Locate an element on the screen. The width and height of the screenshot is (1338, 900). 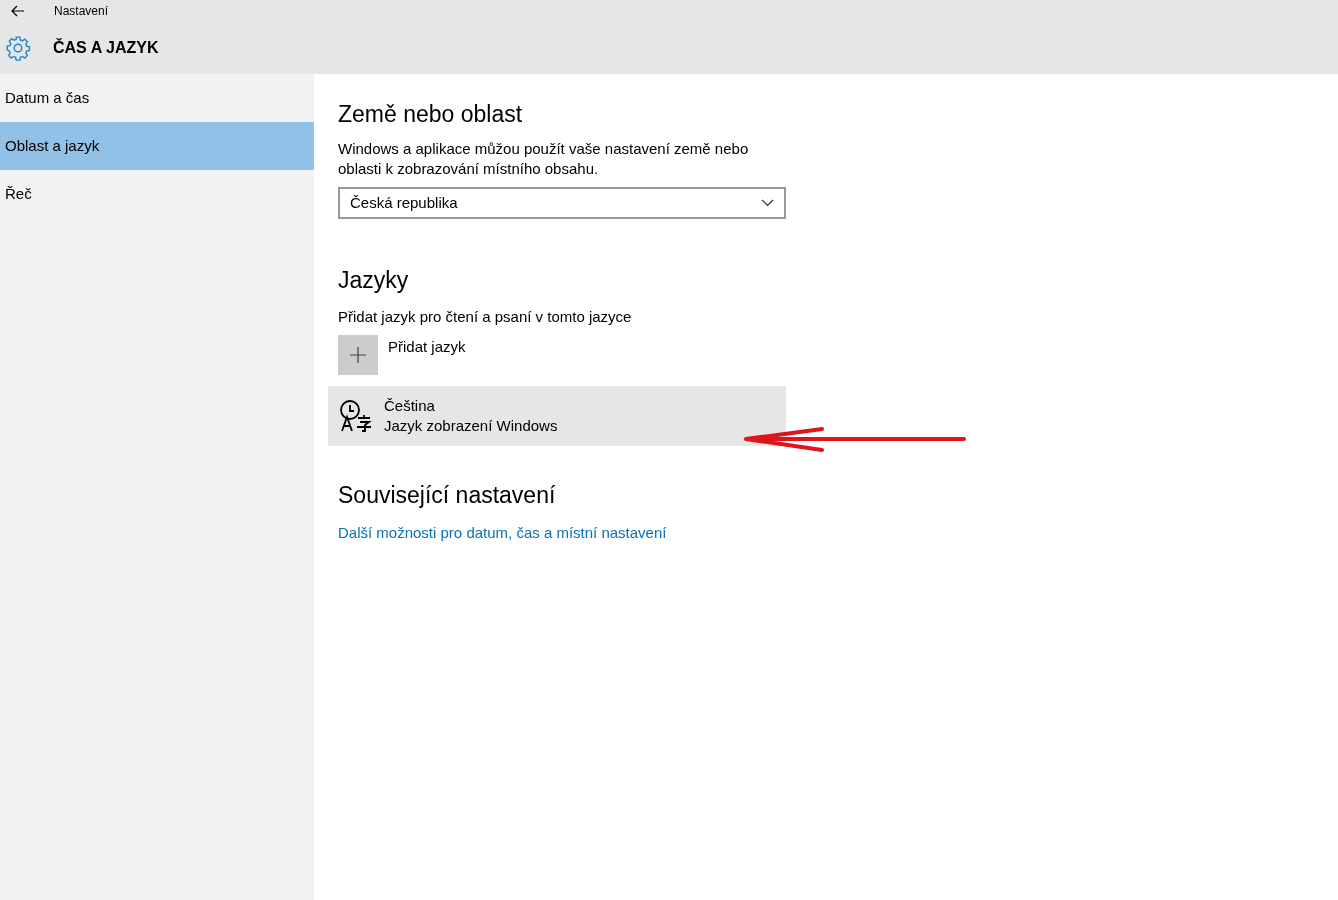
country-dropdown: Česká republika is located at coordinates (562, 203).